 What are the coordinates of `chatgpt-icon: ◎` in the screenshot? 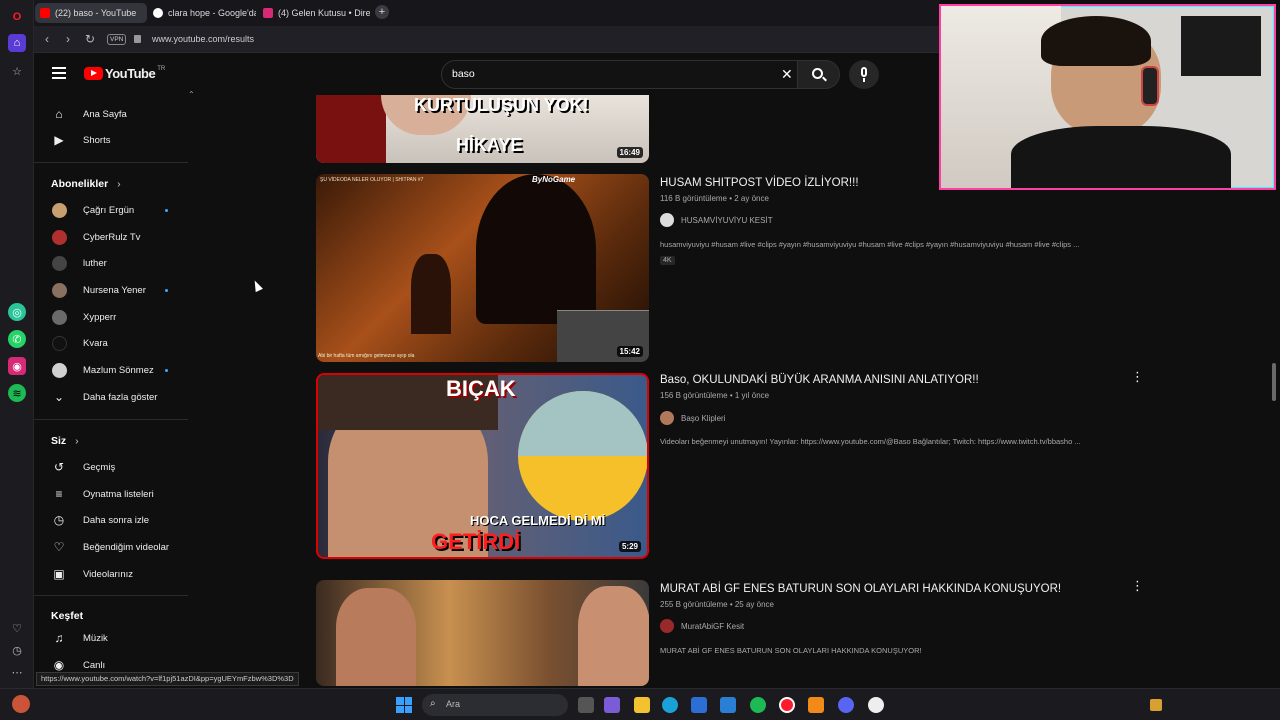 It's located at (17, 312).